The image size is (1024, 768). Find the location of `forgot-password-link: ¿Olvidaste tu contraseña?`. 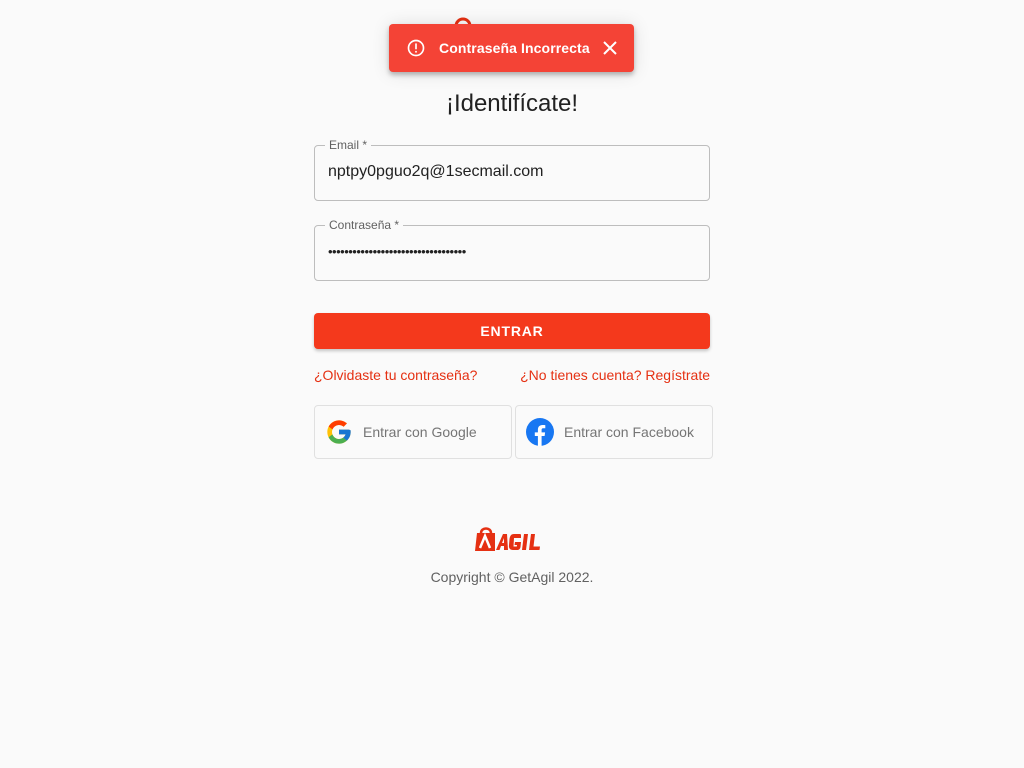

forgot-password-link: ¿Olvidaste tu contraseña? is located at coordinates (395, 375).